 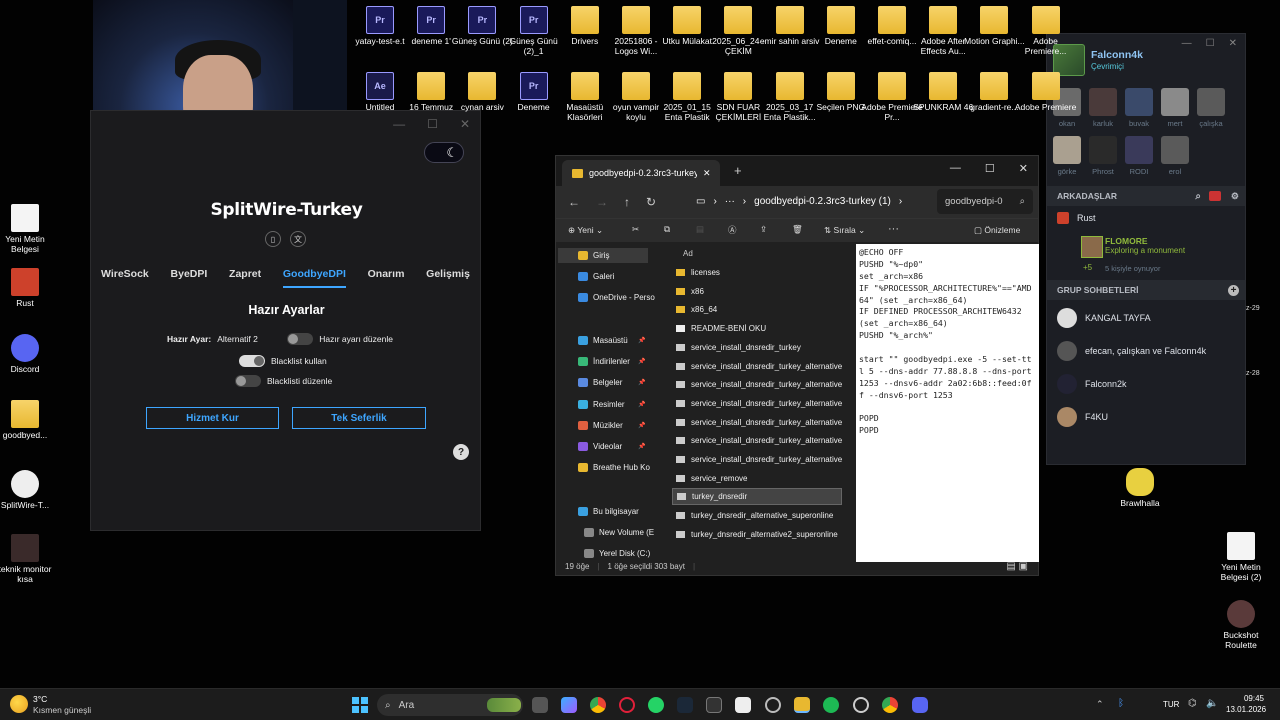 What do you see at coordinates (125, 278) in the screenshot?
I see `tab-wiresock: WireSock` at bounding box center [125, 278].